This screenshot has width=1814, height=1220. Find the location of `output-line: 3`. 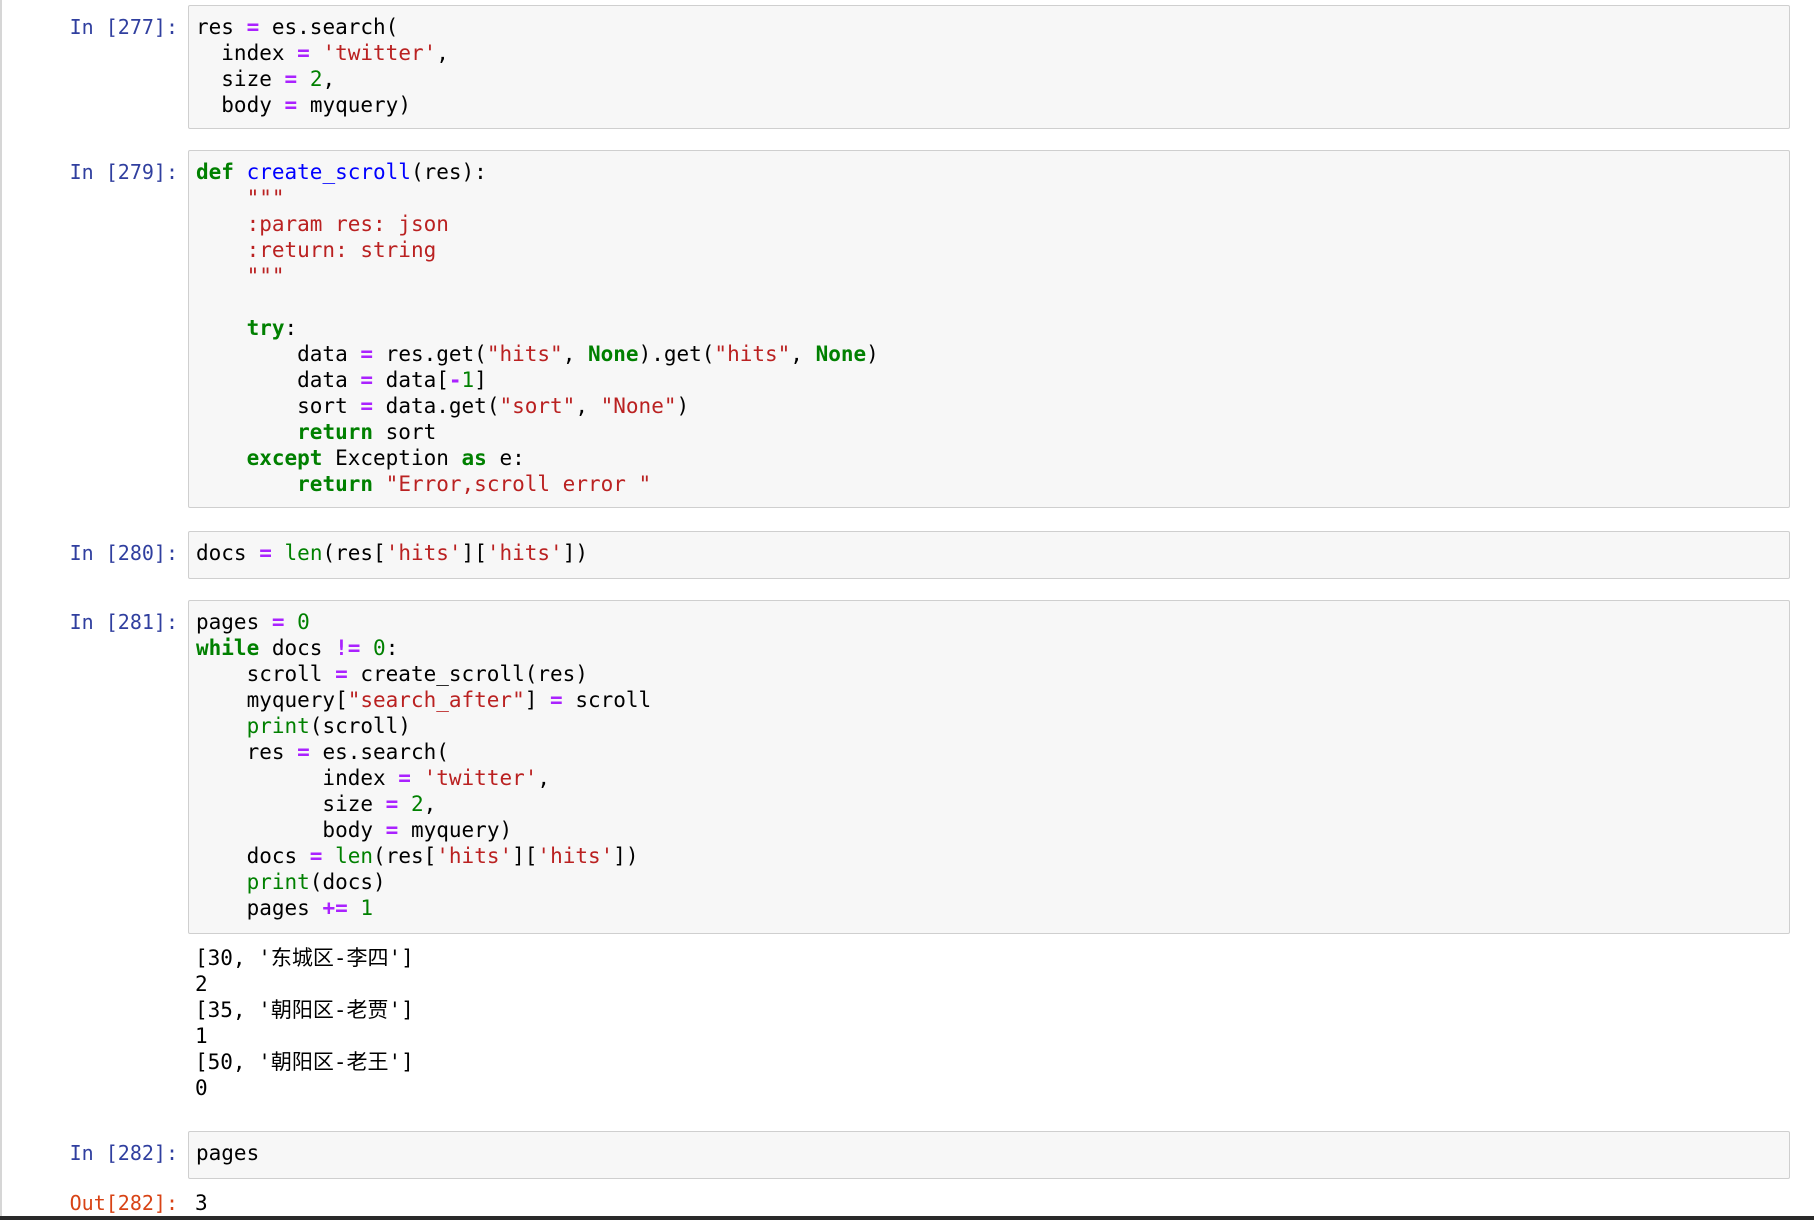

output-line: 3 is located at coordinates (201, 1203).